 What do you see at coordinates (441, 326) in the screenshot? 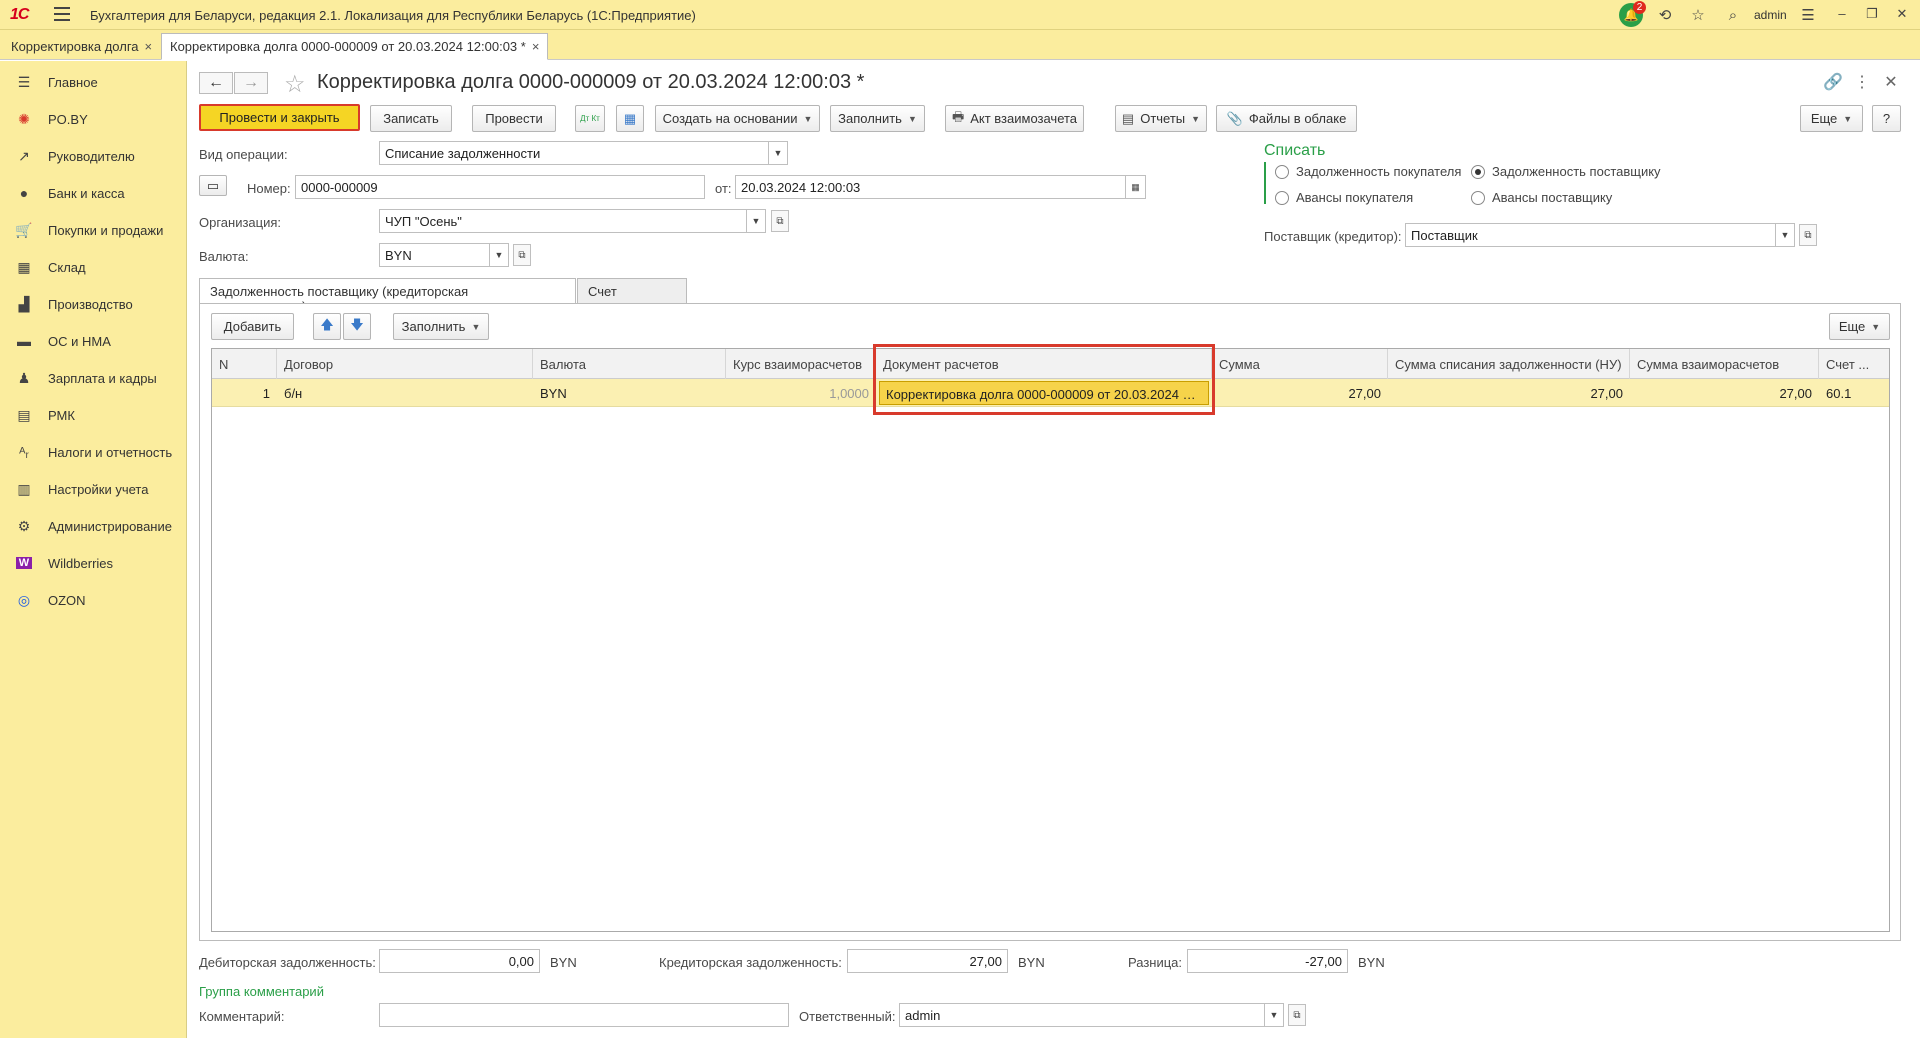
I see `table-fill-button: Заполнить ▼` at bounding box center [441, 326].